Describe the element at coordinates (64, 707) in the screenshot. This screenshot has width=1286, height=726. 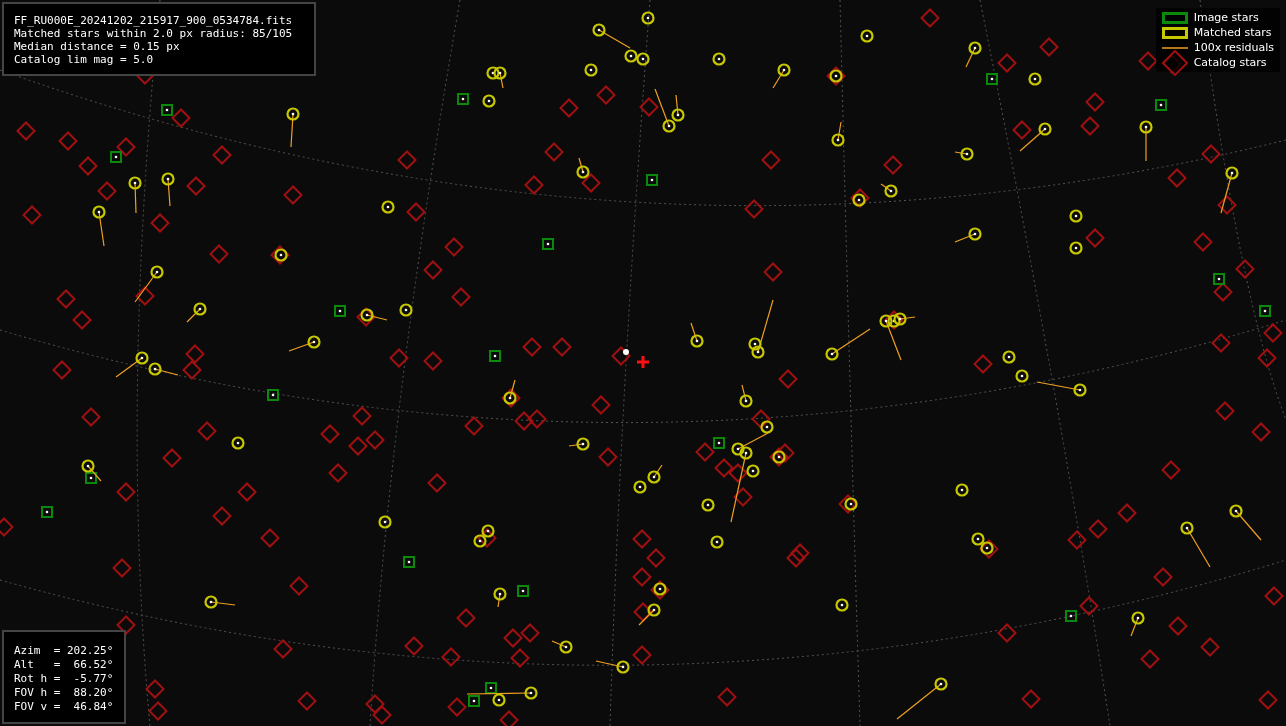
I see `pointing-text: FOV v = 46.84°` at that location.